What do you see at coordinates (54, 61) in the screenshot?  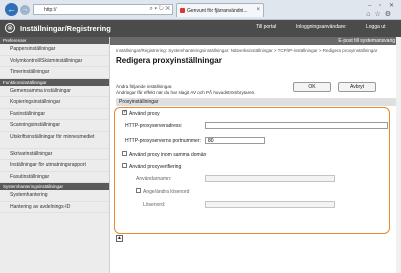 I see `sidebar-item: Volymkontroll/Skärminställningar` at bounding box center [54, 61].